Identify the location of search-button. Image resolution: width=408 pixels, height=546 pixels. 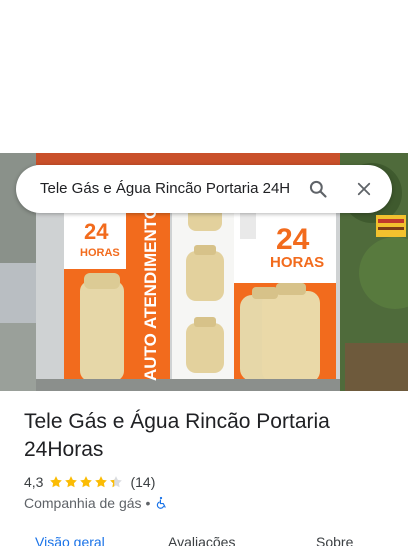
(318, 189).